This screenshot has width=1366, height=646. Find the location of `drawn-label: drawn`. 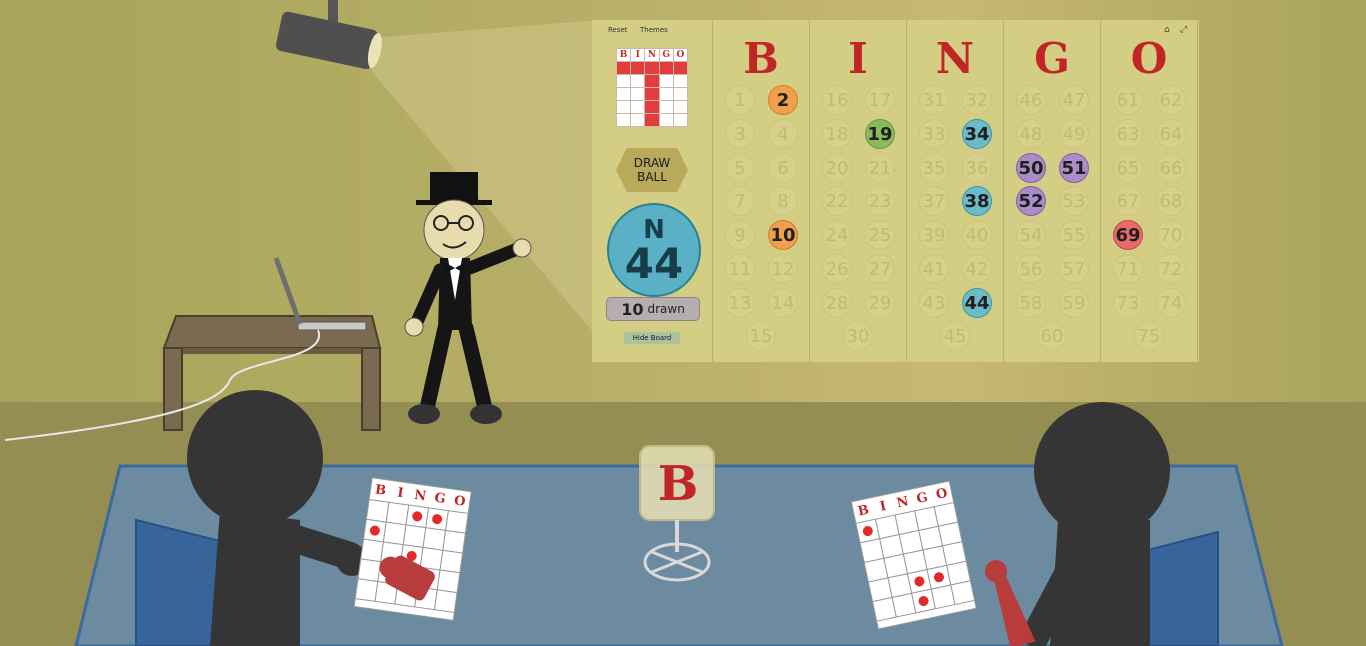

drawn-label: drawn is located at coordinates (666, 309).